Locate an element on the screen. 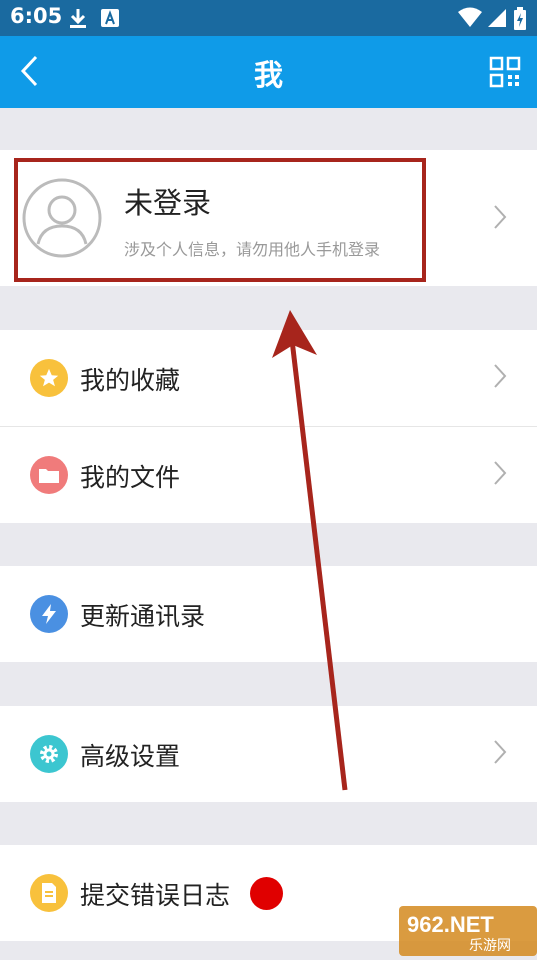  app-bar: 我 is located at coordinates (268, 72).